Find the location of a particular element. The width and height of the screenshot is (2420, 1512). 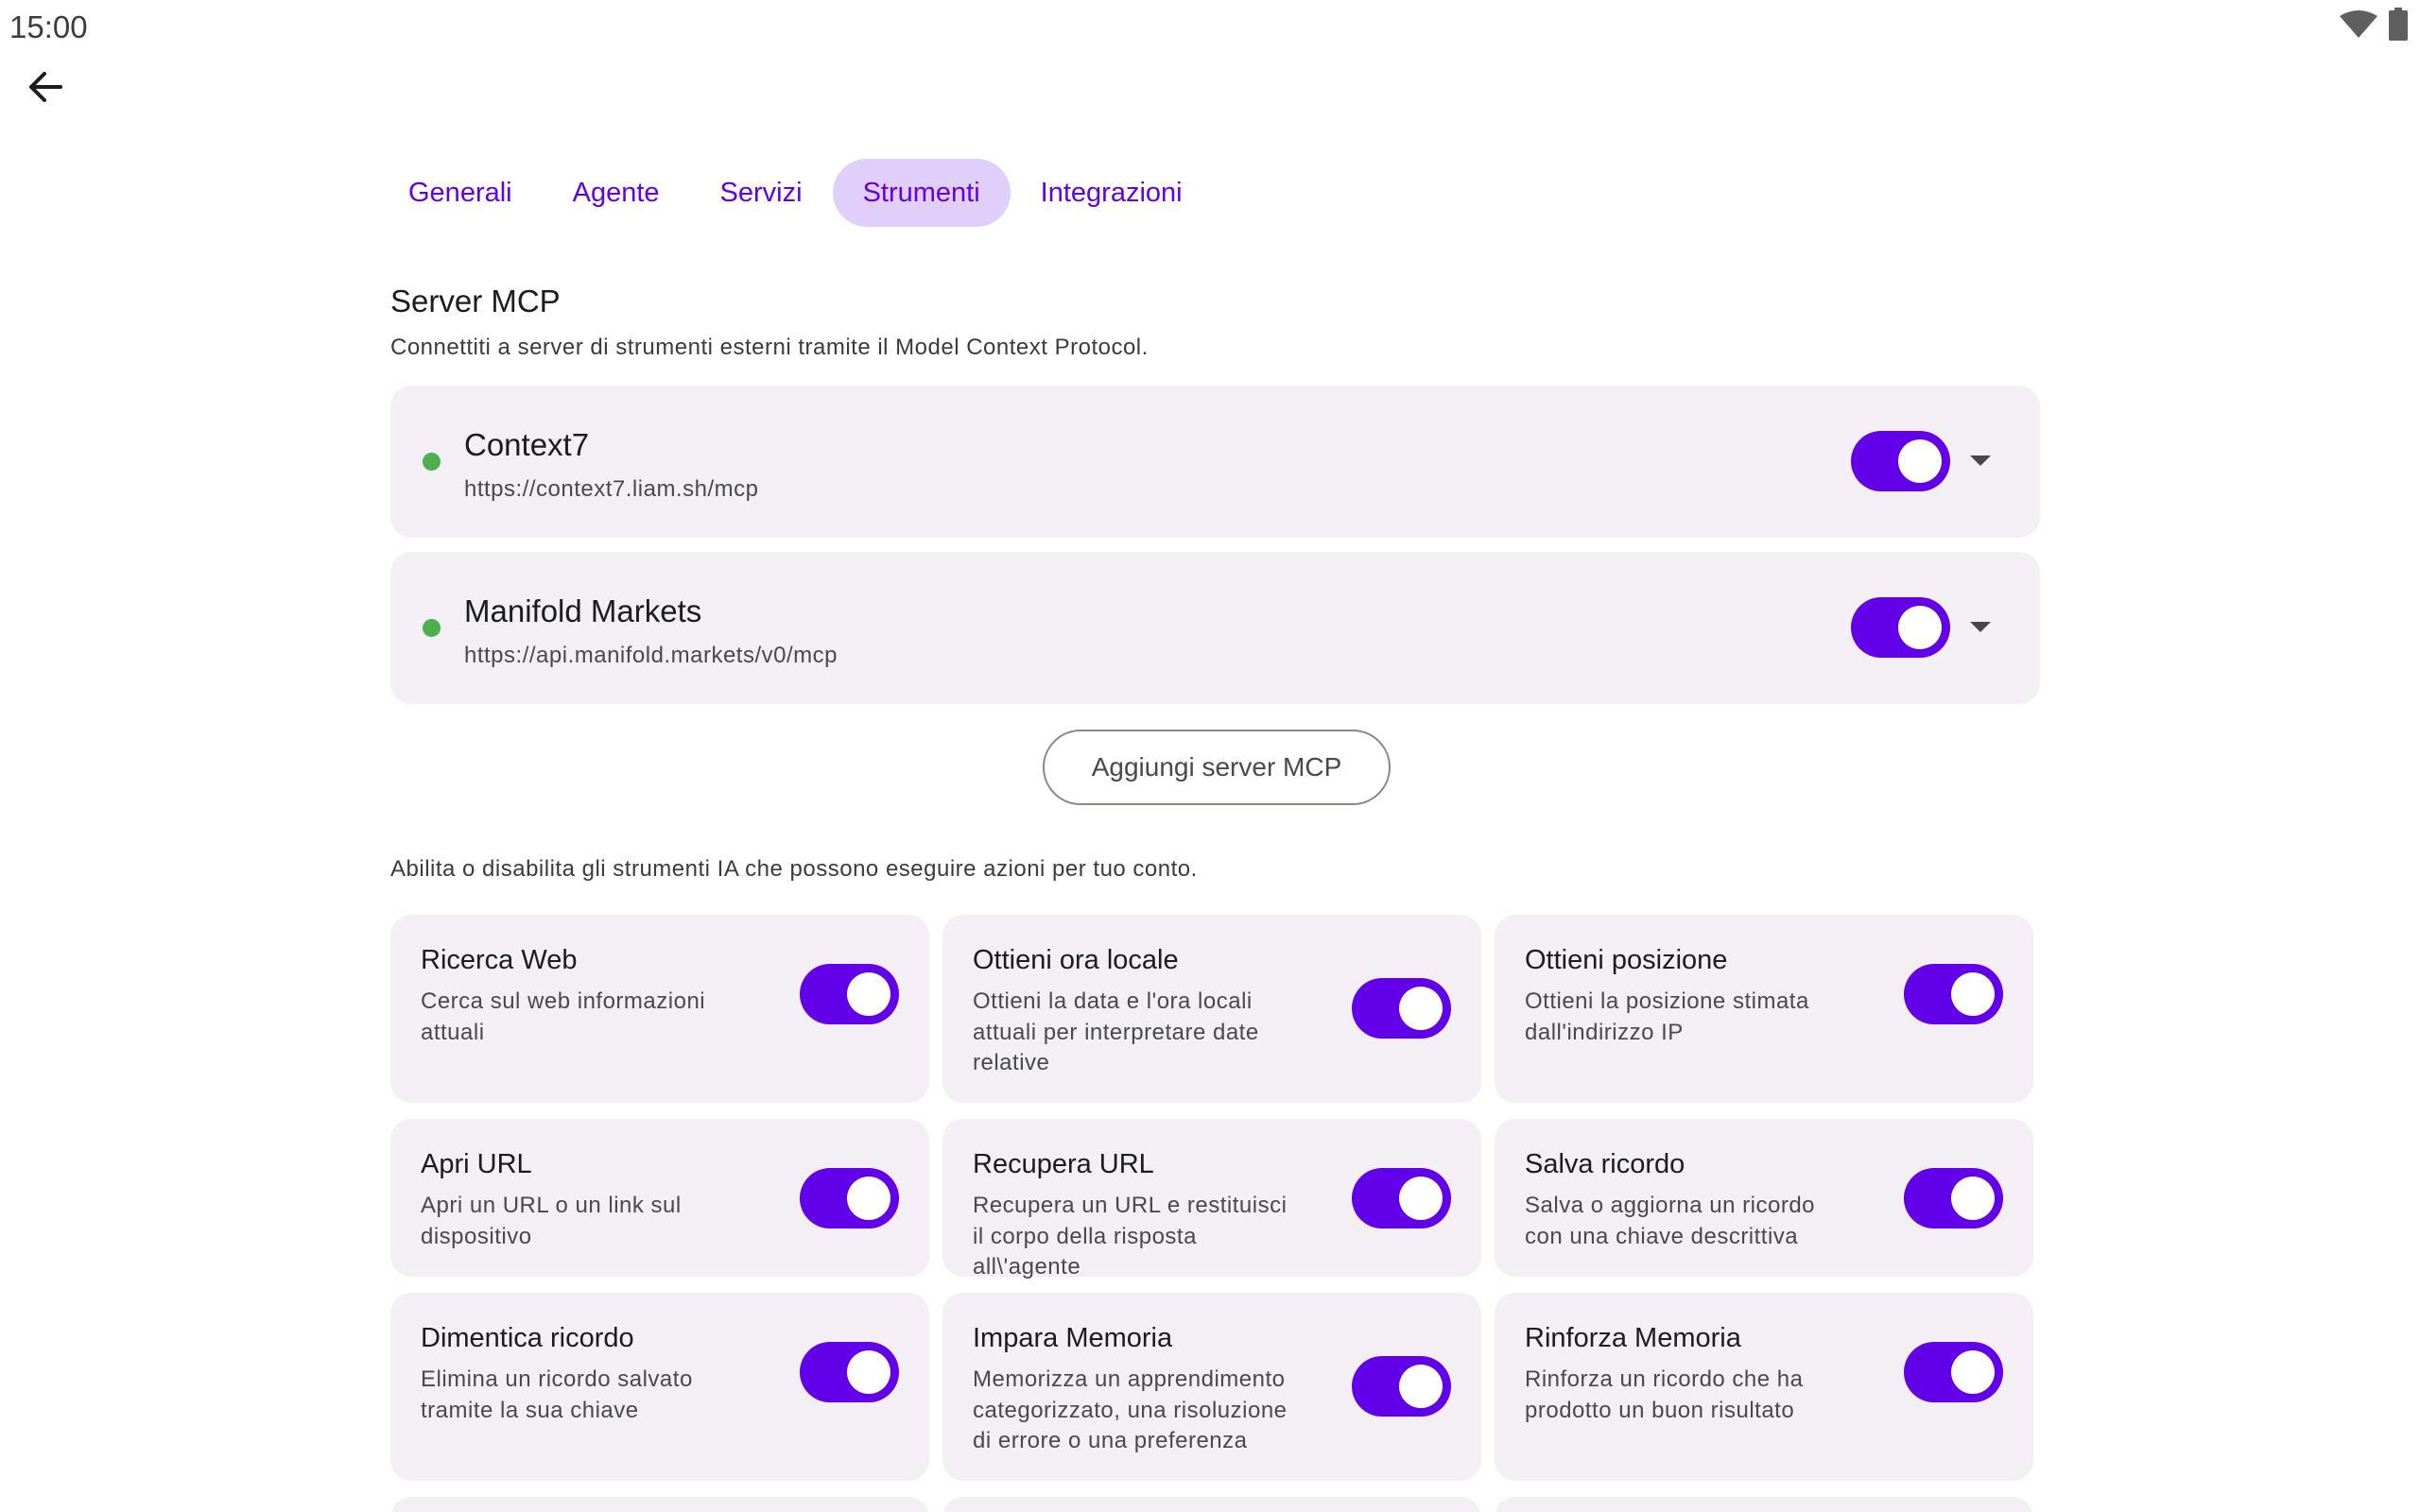

mcp-server-name: Manifold Markets is located at coordinates (583, 610).